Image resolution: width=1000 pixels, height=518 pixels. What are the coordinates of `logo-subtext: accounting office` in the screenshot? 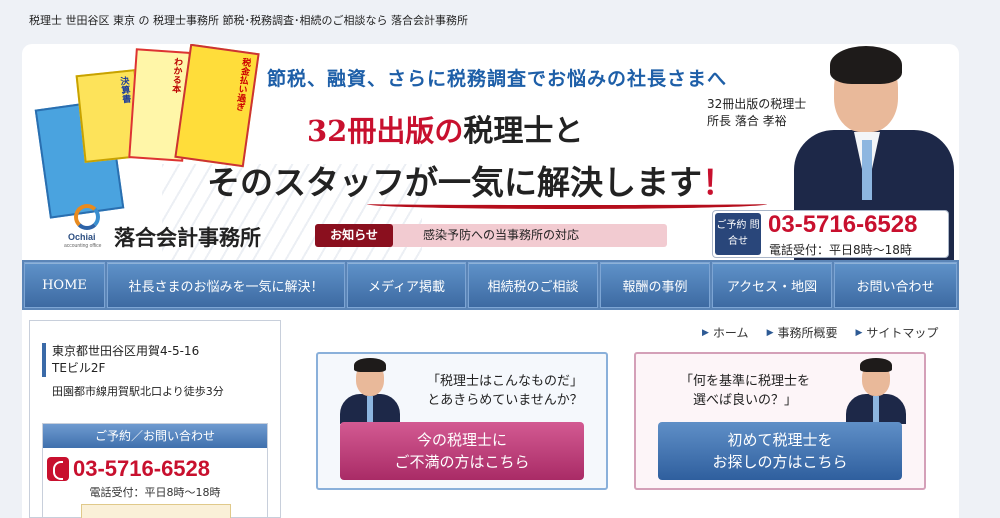 It's located at (83, 246).